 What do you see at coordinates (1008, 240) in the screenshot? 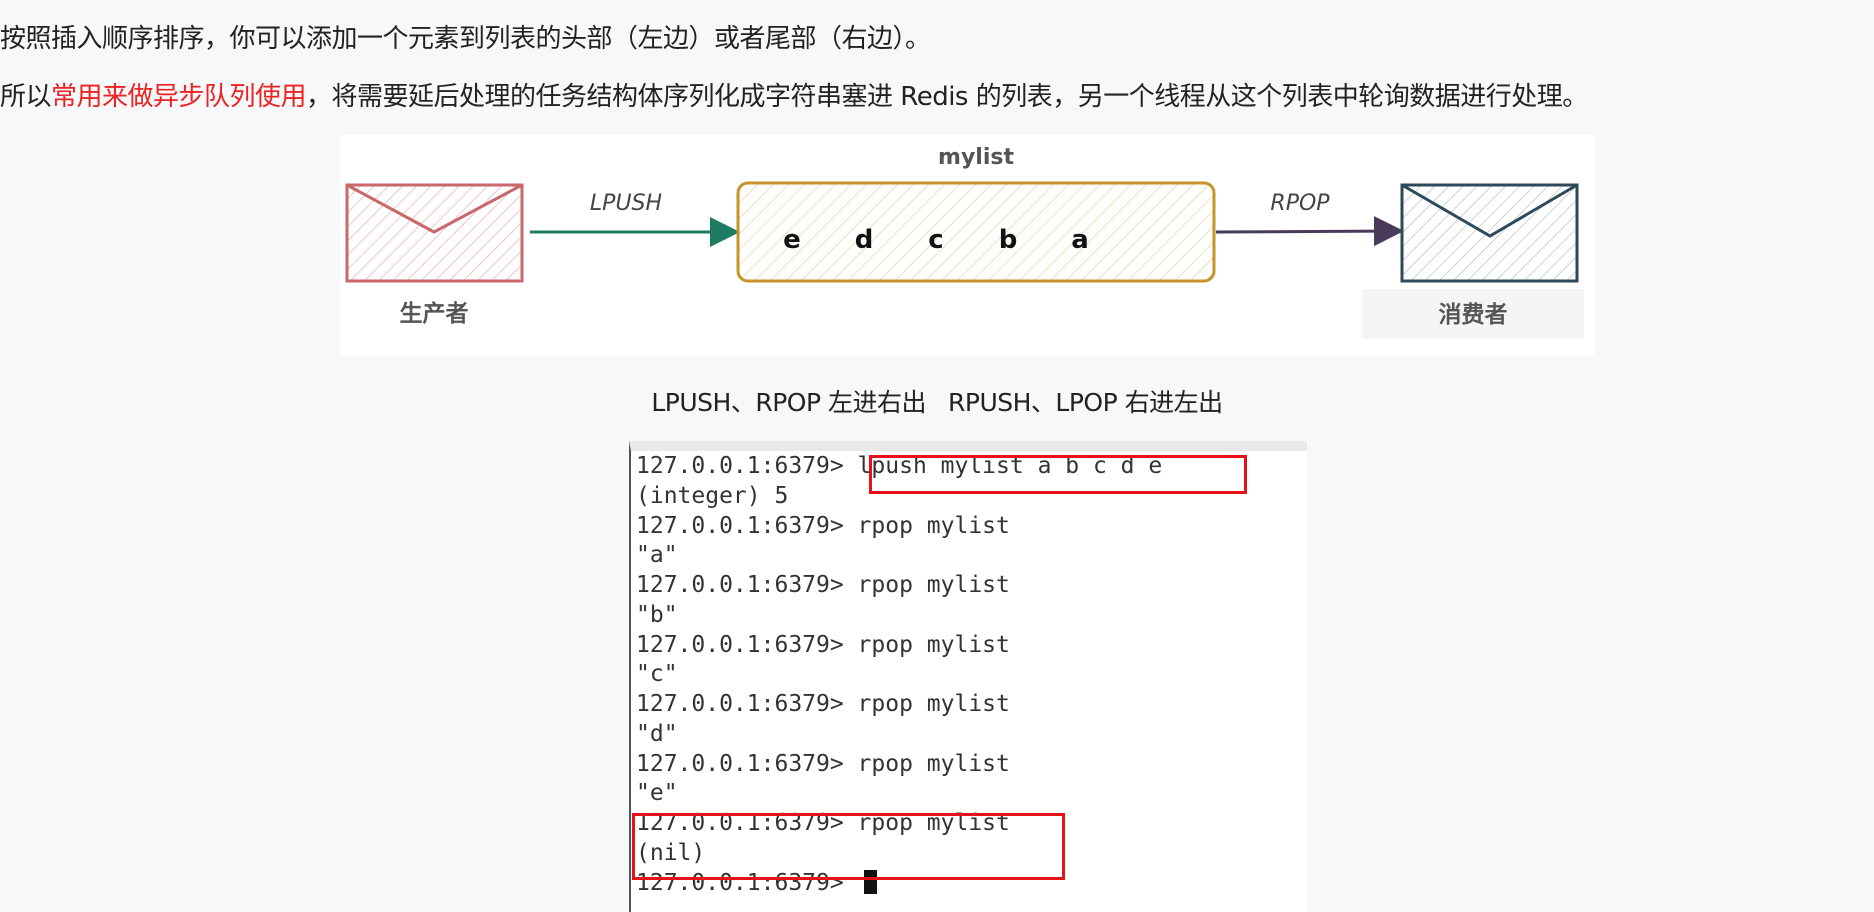
I see `list-element: b` at bounding box center [1008, 240].